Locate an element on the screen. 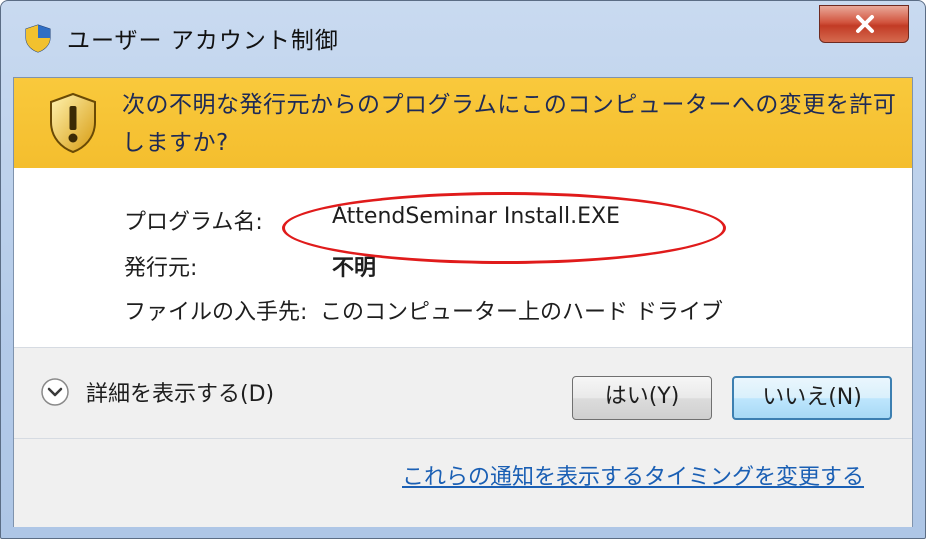 The height and width of the screenshot is (539, 926). close-button is located at coordinates (864, 24).